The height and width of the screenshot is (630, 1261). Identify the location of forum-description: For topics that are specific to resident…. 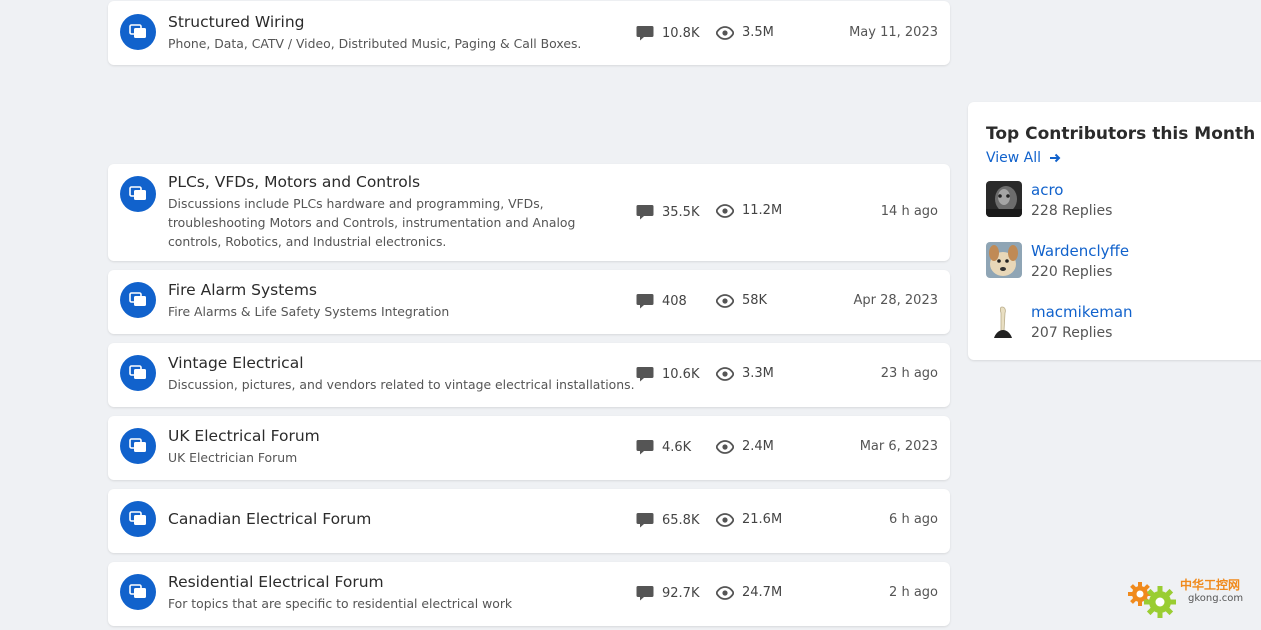
(340, 603).